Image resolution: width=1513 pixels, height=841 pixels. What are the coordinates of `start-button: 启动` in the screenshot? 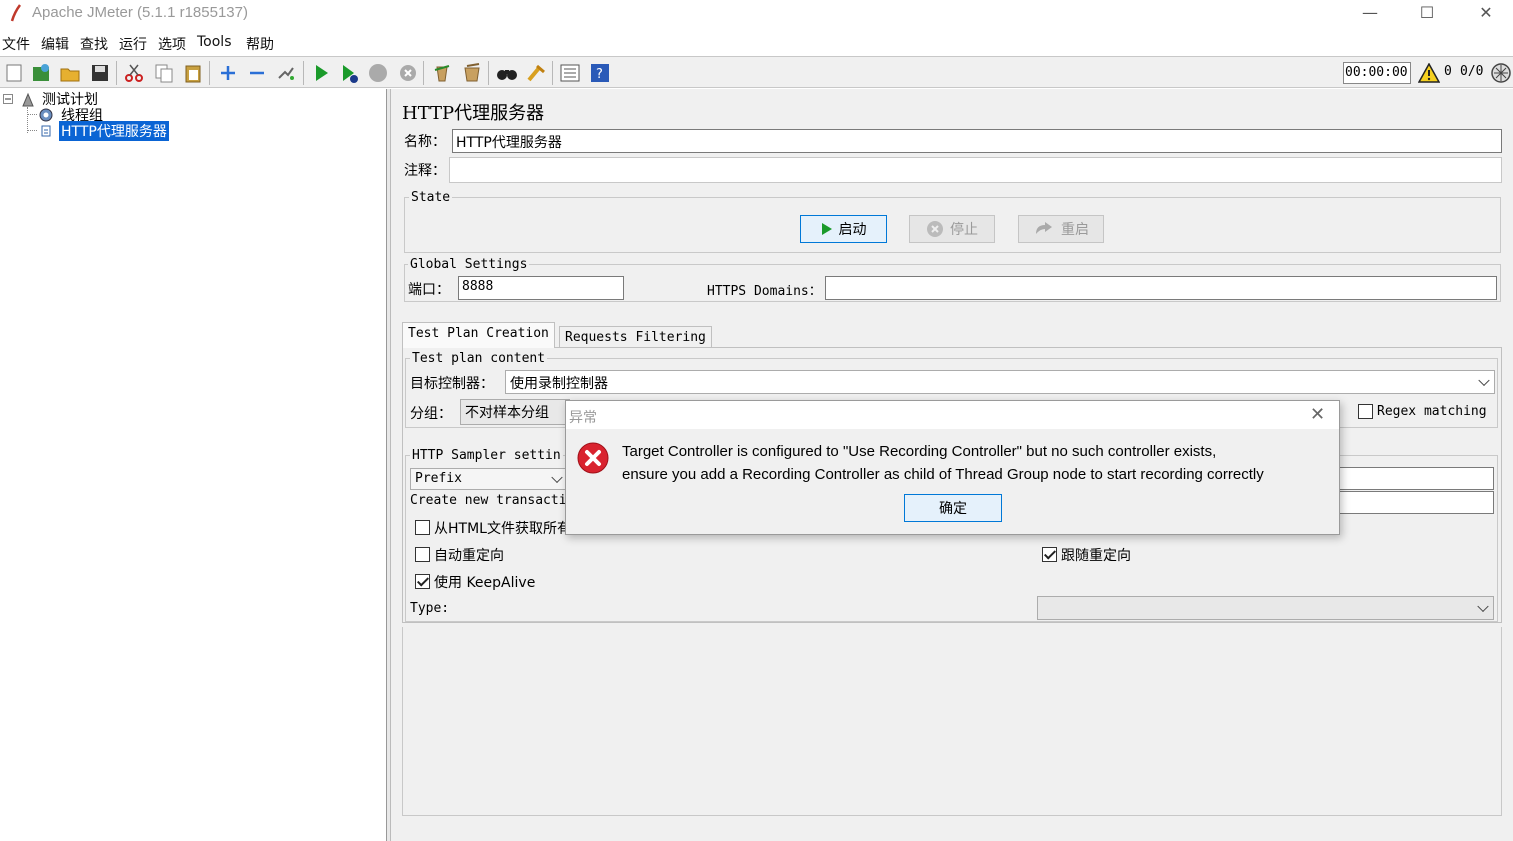 It's located at (843, 229).